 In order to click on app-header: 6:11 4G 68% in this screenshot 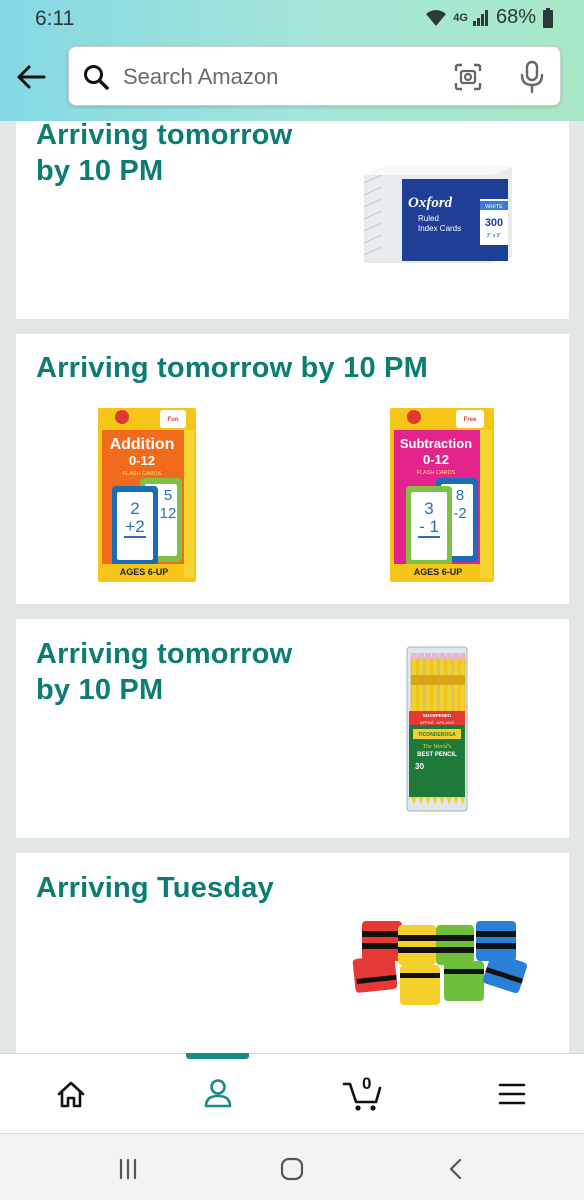, I will do `click(292, 60)`.